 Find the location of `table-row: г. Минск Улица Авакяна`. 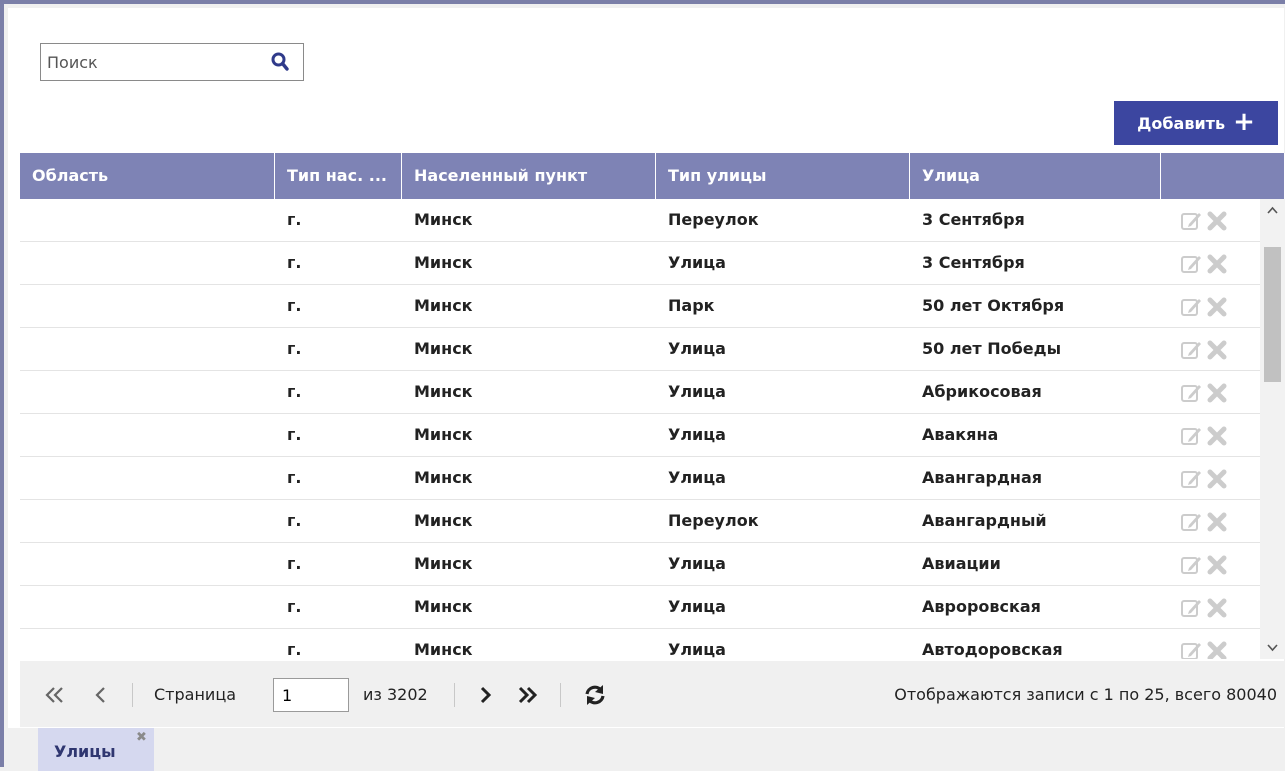

table-row: г. Минск Улица Авакяна is located at coordinates (640, 435).